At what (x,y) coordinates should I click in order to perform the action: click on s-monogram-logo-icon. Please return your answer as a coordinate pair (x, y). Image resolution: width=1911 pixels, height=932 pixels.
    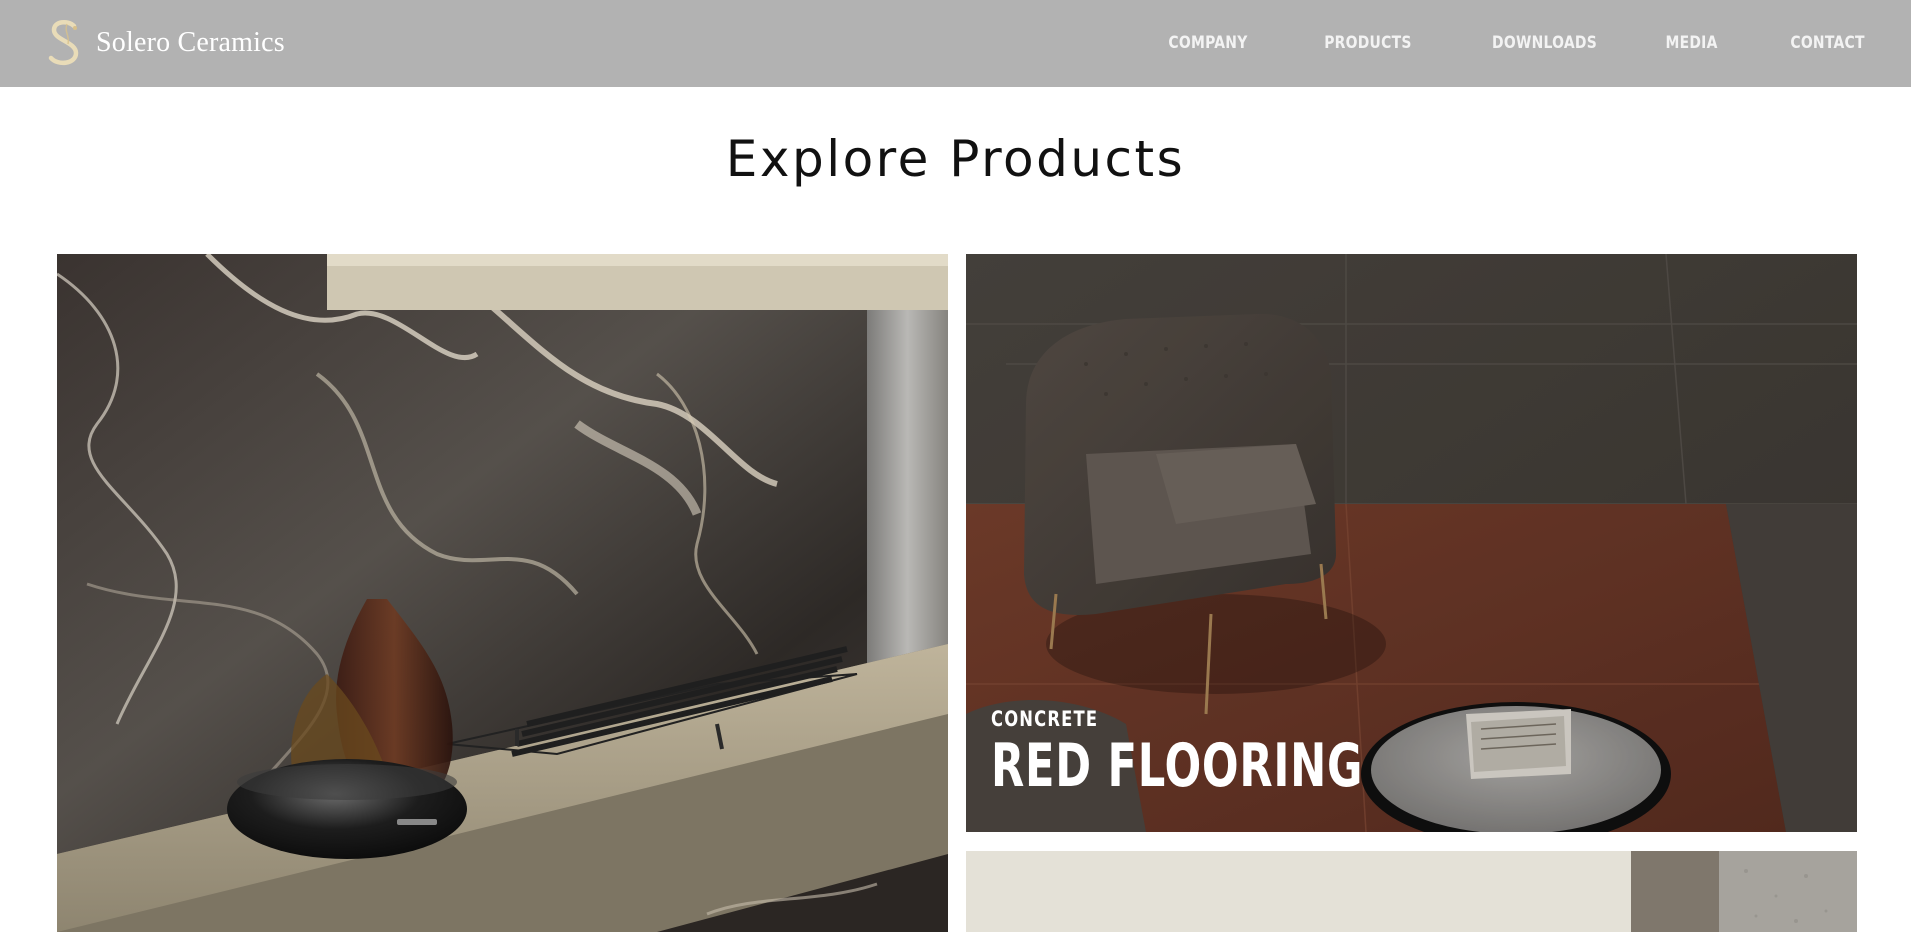
    Looking at the image, I should click on (63, 43).